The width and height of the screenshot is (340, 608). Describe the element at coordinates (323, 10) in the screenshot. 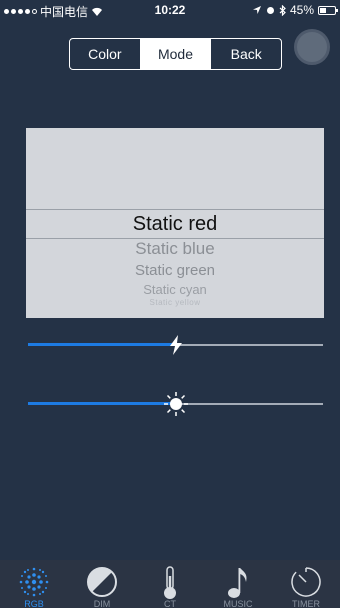

I see `battery-fill` at that location.